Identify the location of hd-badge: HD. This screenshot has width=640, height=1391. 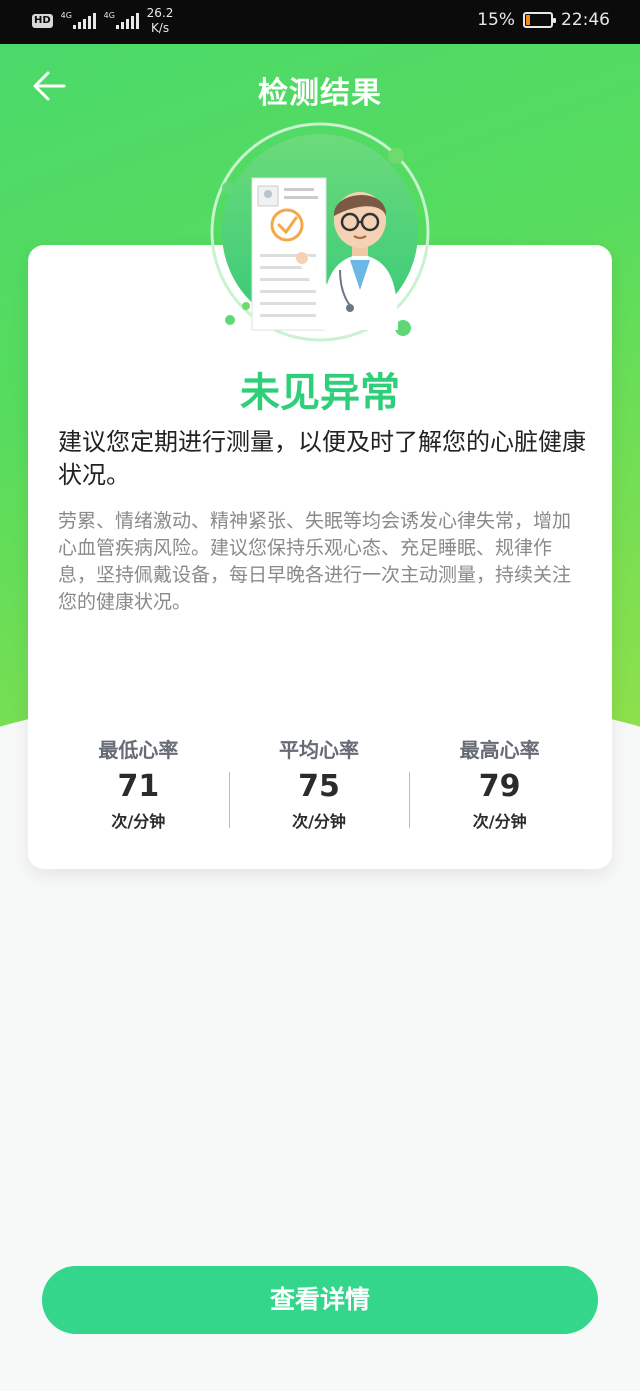
(42, 21).